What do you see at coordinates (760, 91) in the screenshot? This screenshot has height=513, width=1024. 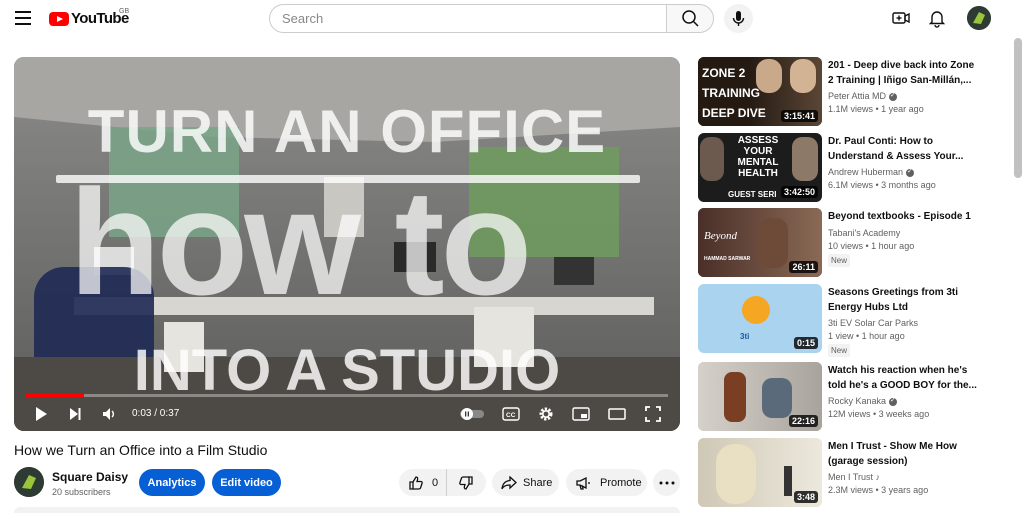 I see `video-thumbnail: ZONE 2 TRAINING DEEP DIVE 3:15:41` at bounding box center [760, 91].